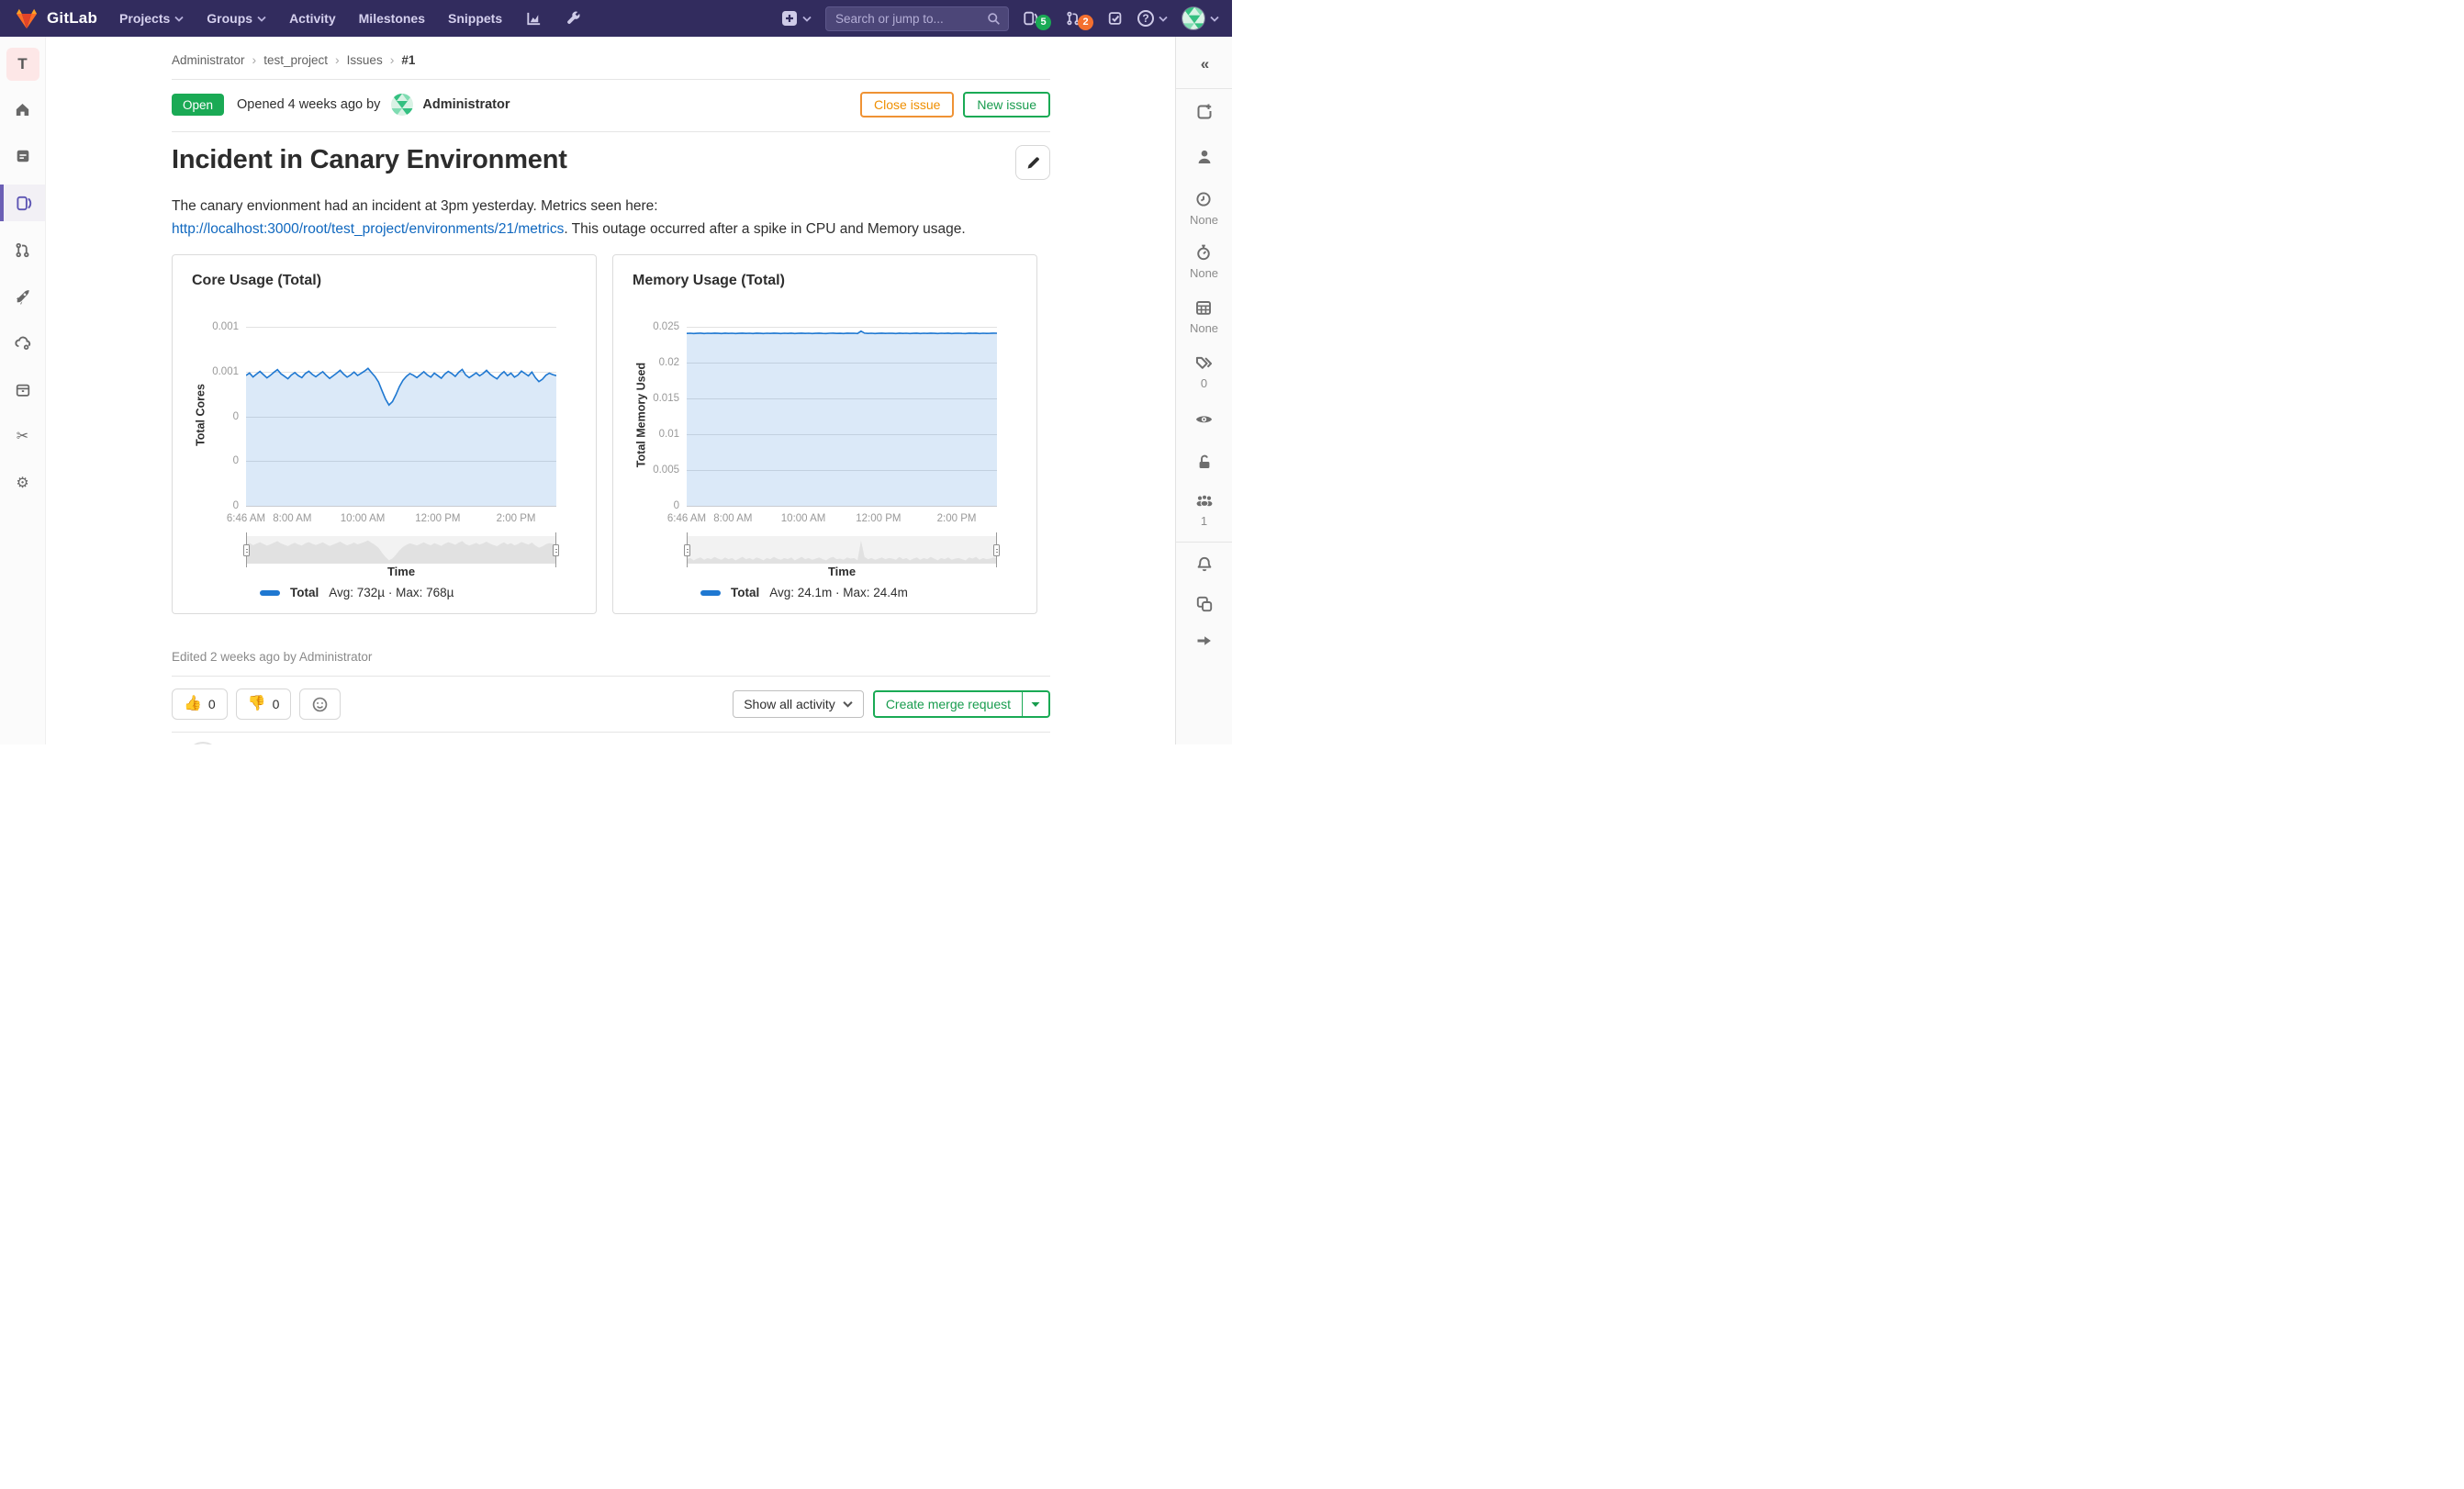 This screenshot has height=1489, width=2464. What do you see at coordinates (236, 18) in the screenshot?
I see `nav-groups: Groups` at bounding box center [236, 18].